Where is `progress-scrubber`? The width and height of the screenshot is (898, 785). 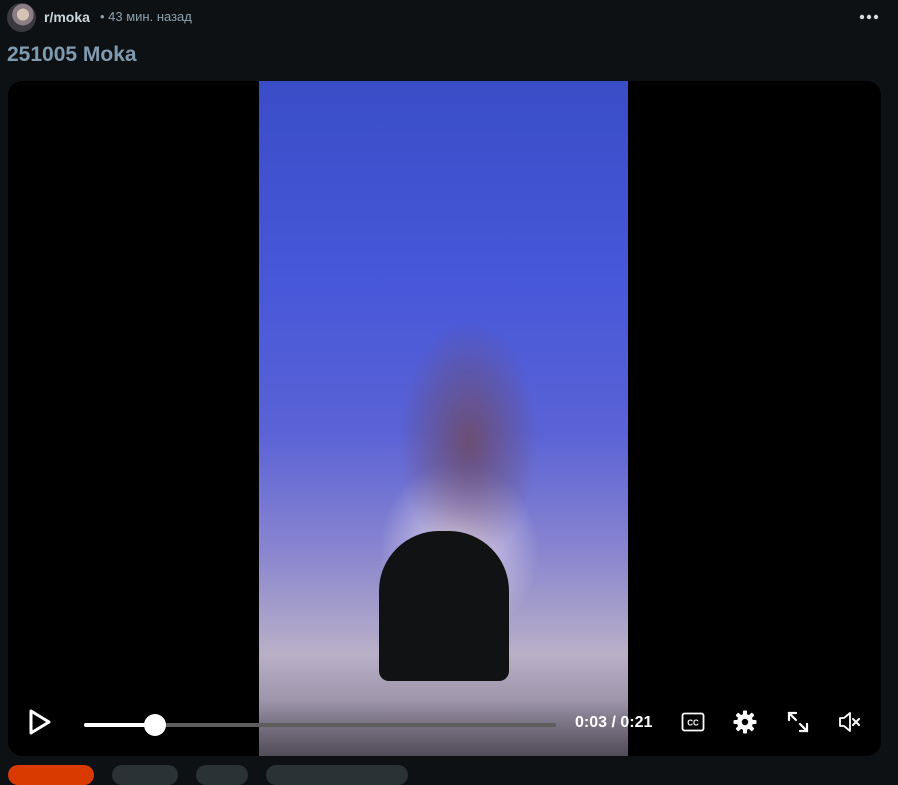 progress-scrubber is located at coordinates (154, 725).